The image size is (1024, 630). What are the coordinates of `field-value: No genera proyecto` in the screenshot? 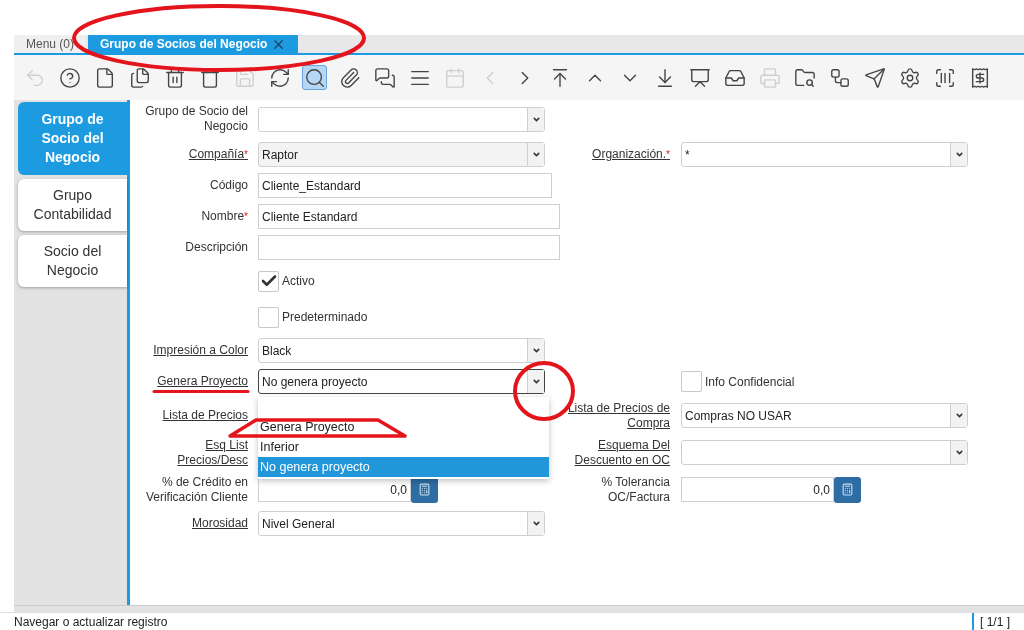 It's located at (315, 382).